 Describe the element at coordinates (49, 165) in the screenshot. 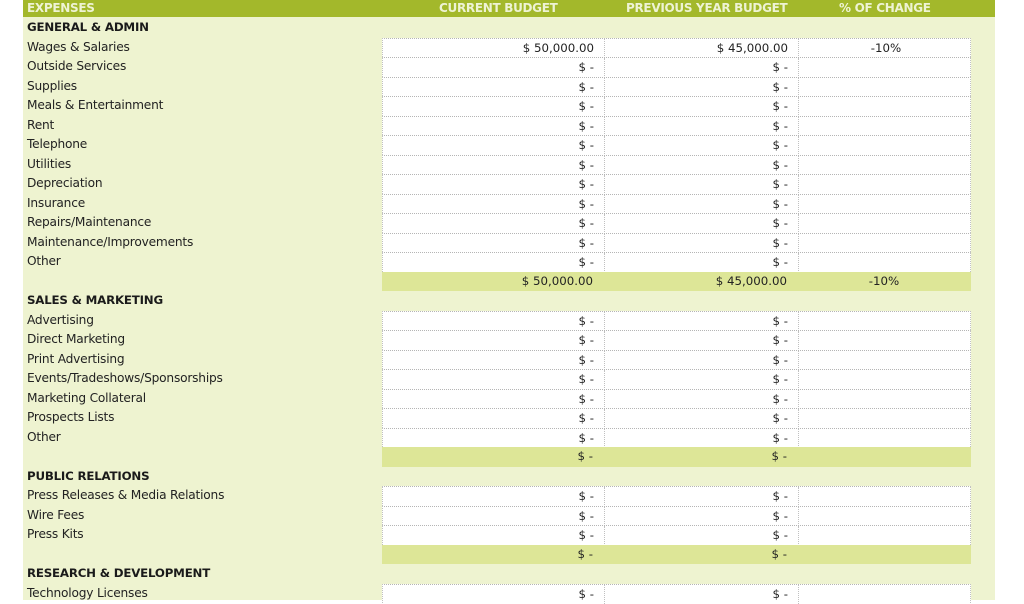

I see `row-label: Utilities` at that location.